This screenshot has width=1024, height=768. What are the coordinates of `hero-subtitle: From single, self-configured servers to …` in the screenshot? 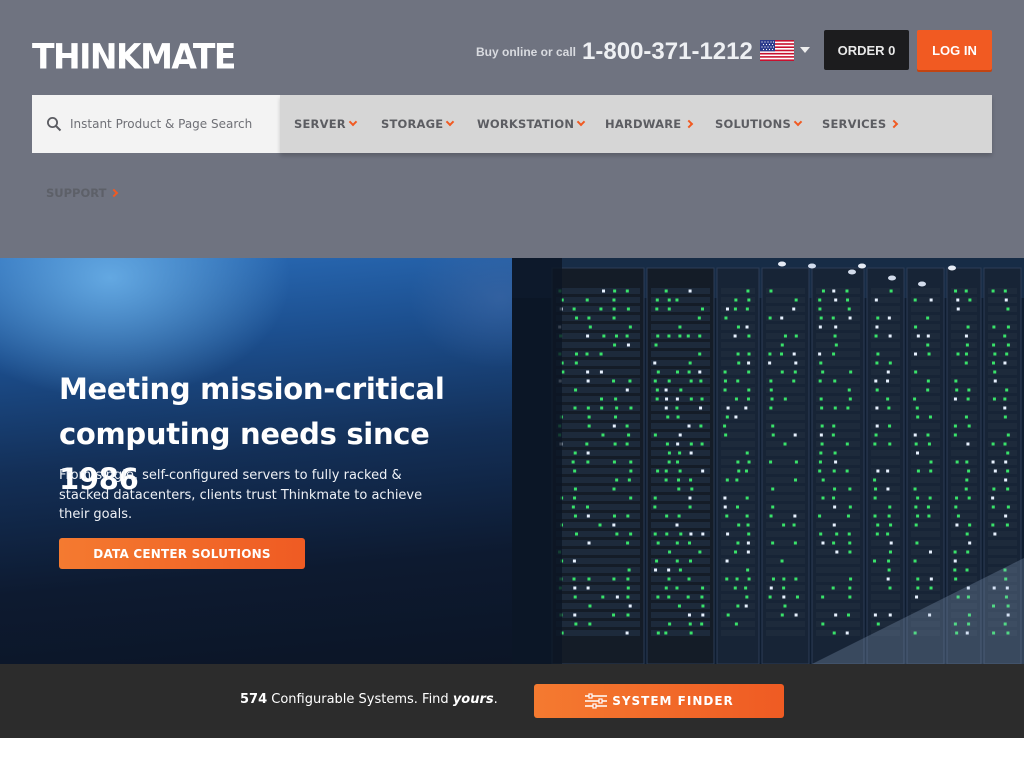 It's located at (241, 495).